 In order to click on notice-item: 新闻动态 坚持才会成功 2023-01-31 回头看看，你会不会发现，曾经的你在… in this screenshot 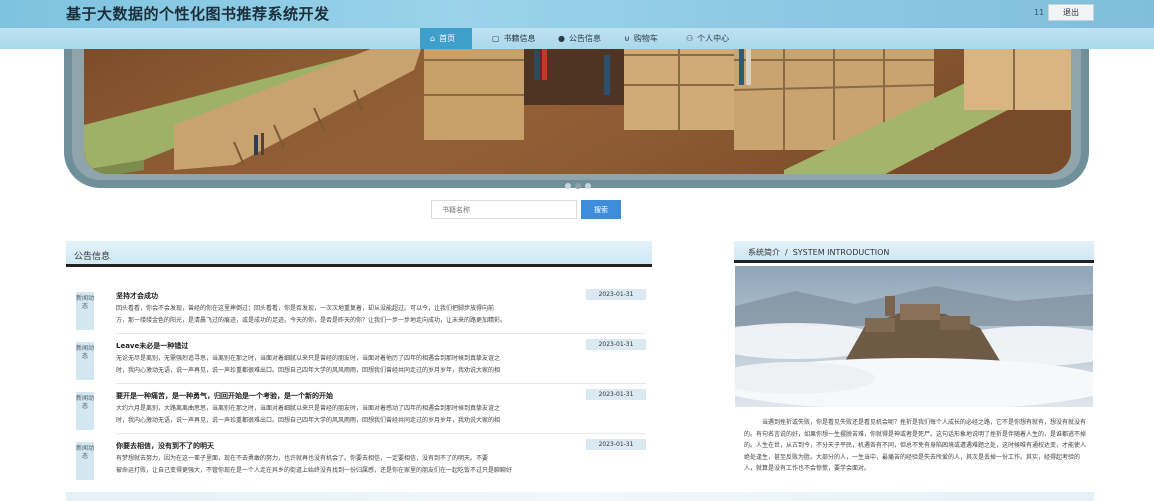, I will do `click(361, 311)`.